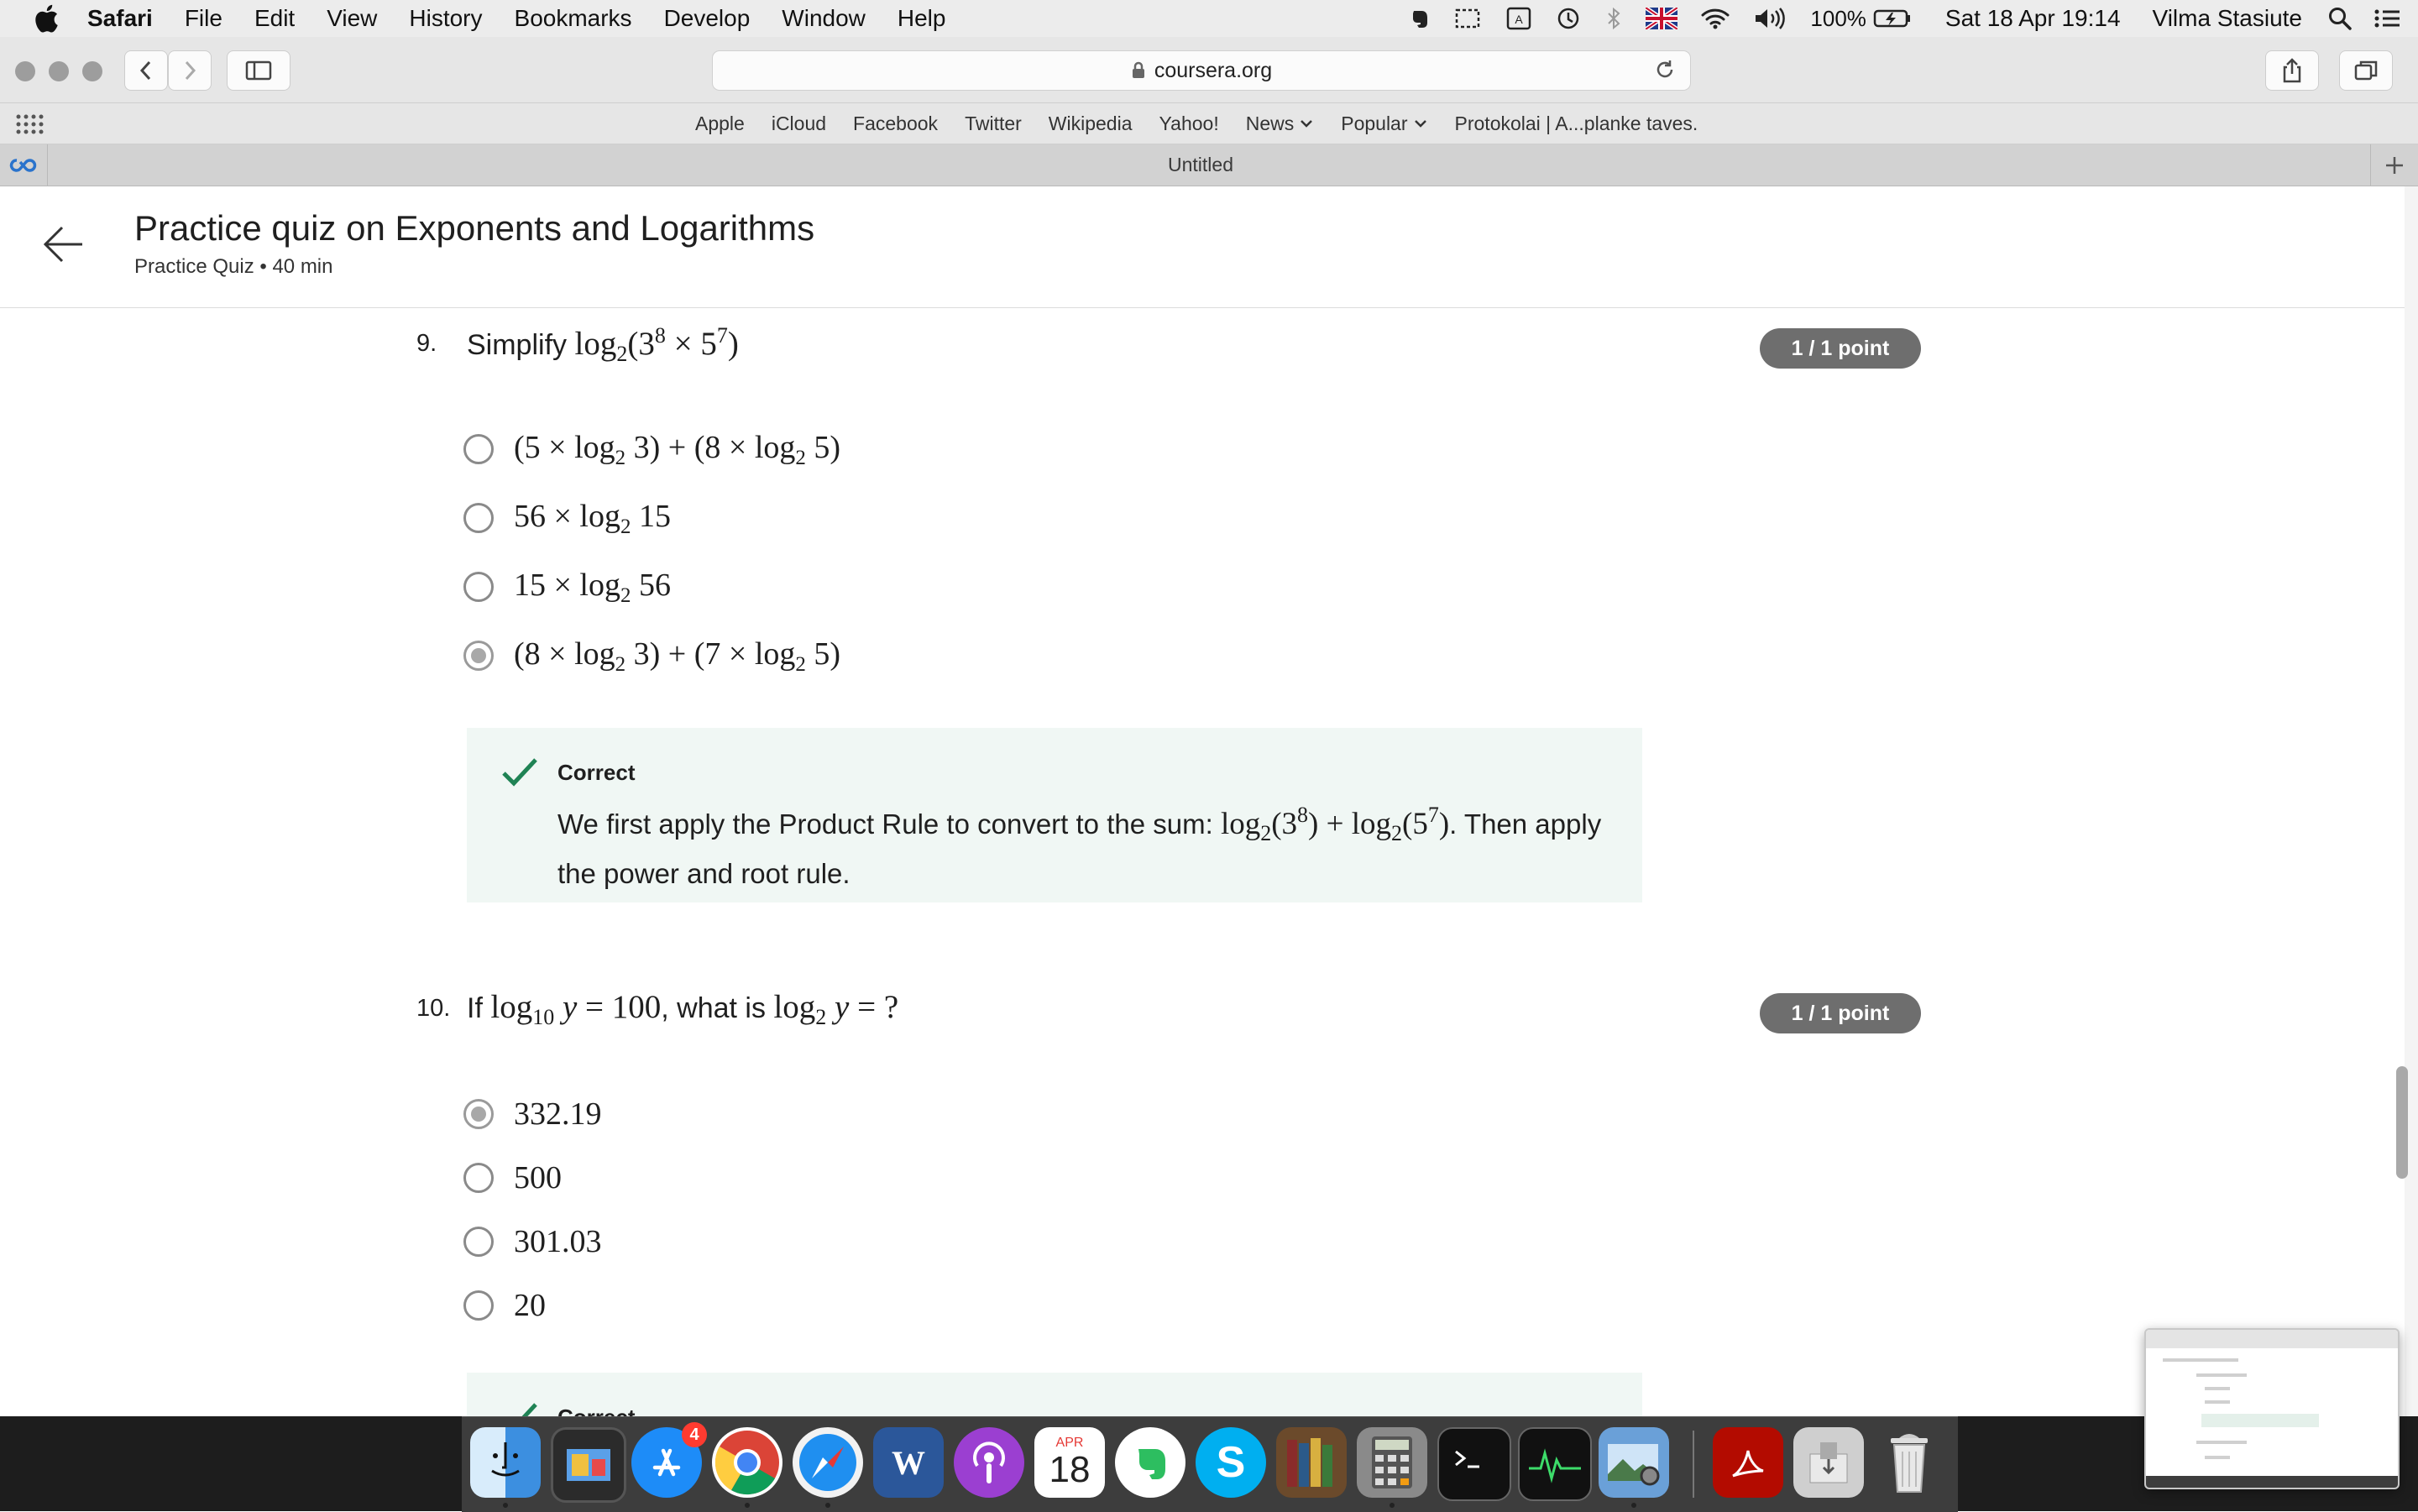  I want to click on uk-flag-icon, so click(1662, 18).